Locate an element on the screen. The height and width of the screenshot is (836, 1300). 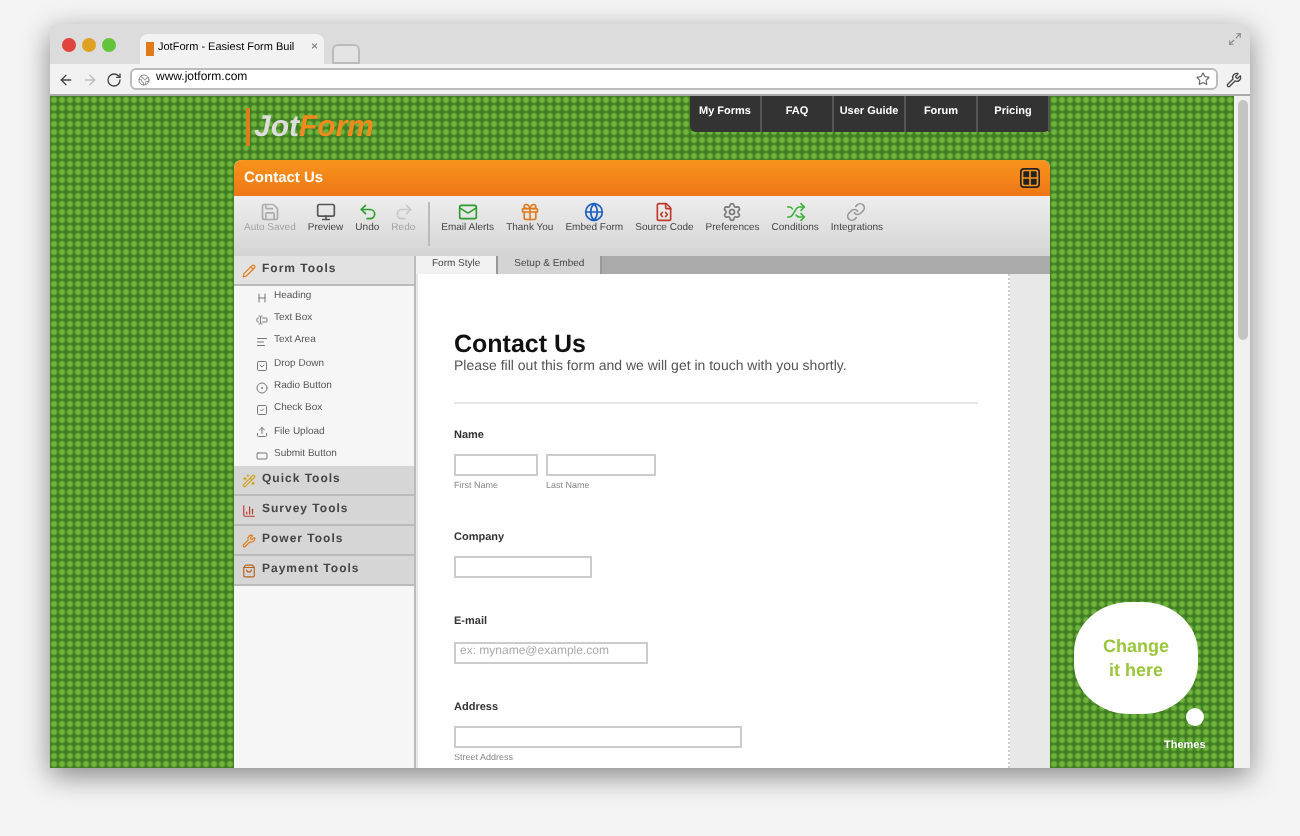
back-icon is located at coordinates (66, 79).